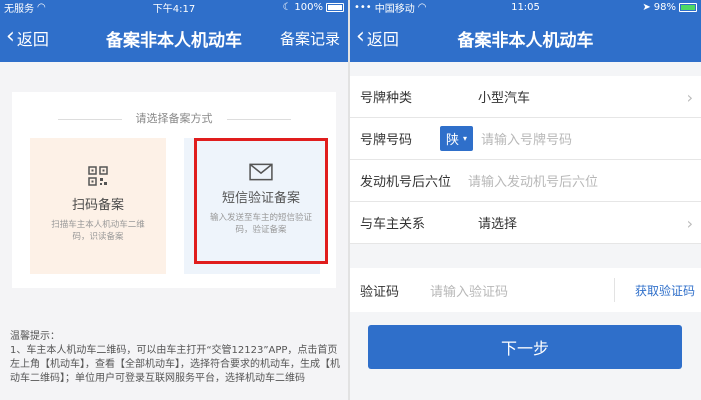 The image size is (701, 400). What do you see at coordinates (380, 292) in the screenshot?
I see `verify-code-label: 验证码` at bounding box center [380, 292].